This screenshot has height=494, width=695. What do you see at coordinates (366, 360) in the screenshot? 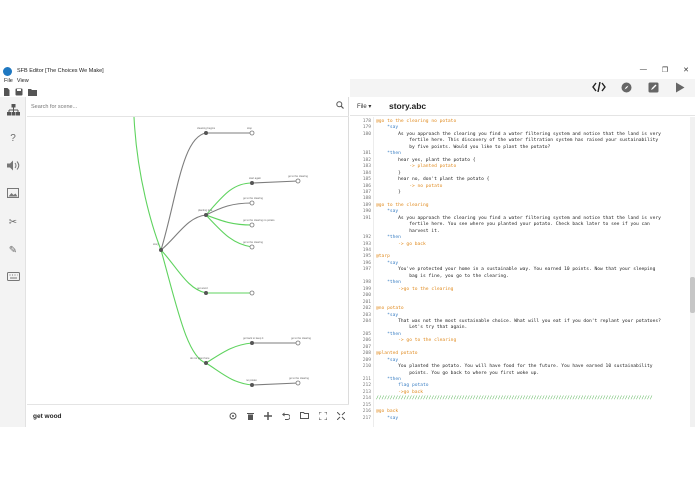
I see `line-number: 209` at bounding box center [366, 360].